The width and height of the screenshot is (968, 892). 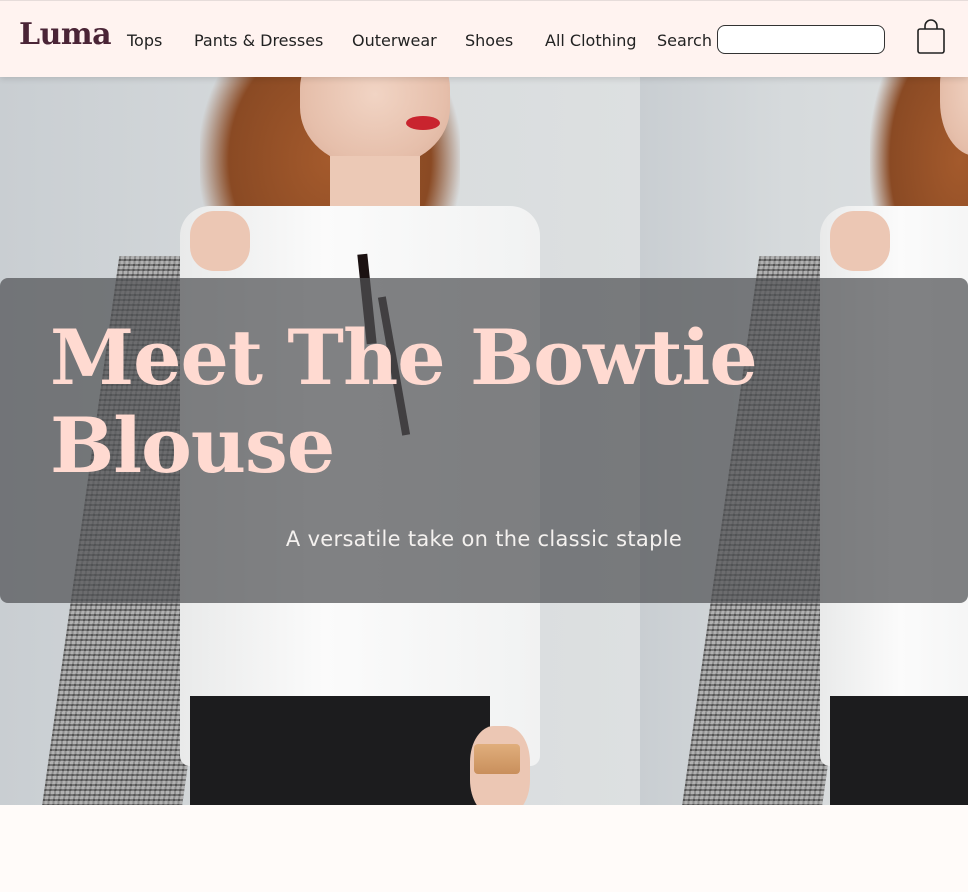 I want to click on brand-logo: Luma, so click(x=65, y=34).